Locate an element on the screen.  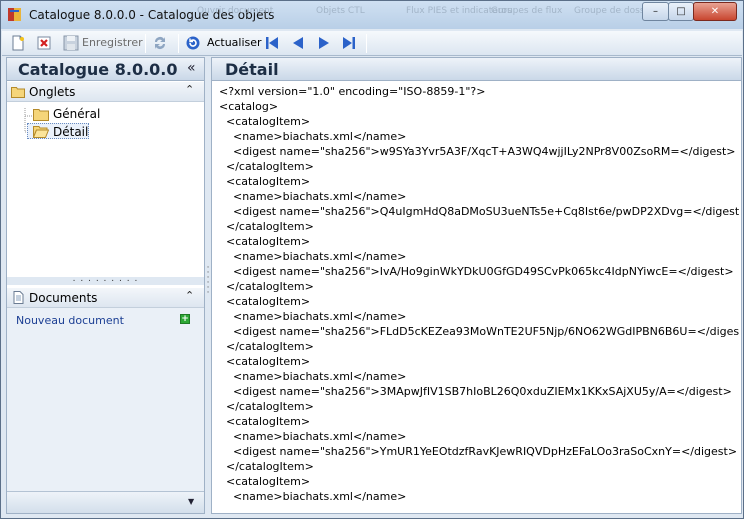
panel-splitter: · · · · · · is located at coordinates (208, 281).